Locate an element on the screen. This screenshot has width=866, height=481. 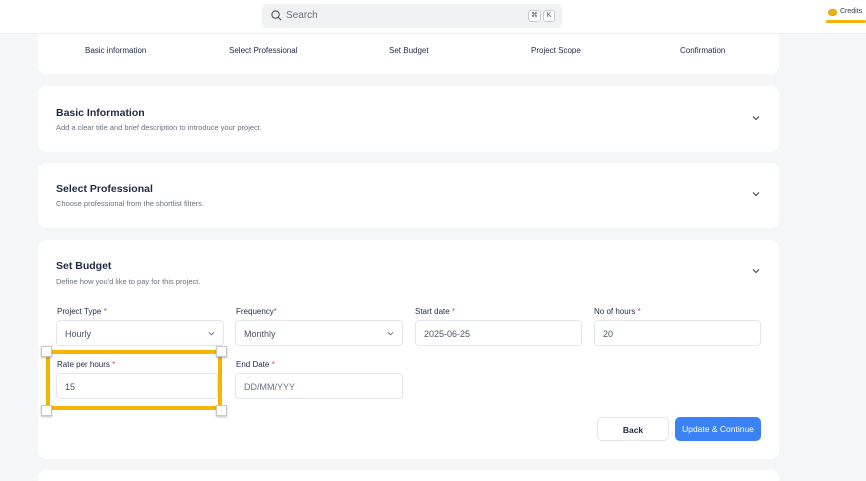
resize-handle-bottom-left is located at coordinates (46, 410).